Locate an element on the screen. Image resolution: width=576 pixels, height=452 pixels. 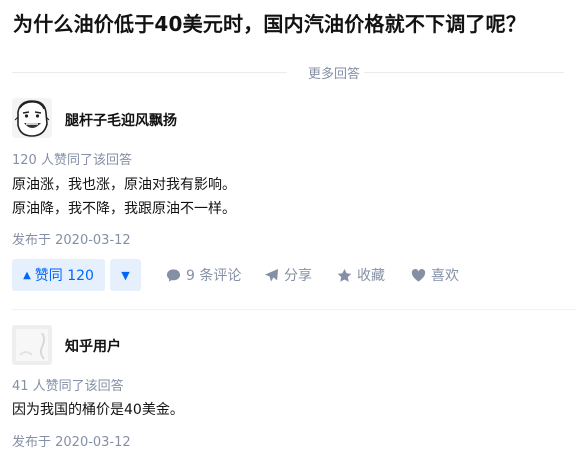
vote-count-text: 120 人赞同了该回答 is located at coordinates (72, 160).